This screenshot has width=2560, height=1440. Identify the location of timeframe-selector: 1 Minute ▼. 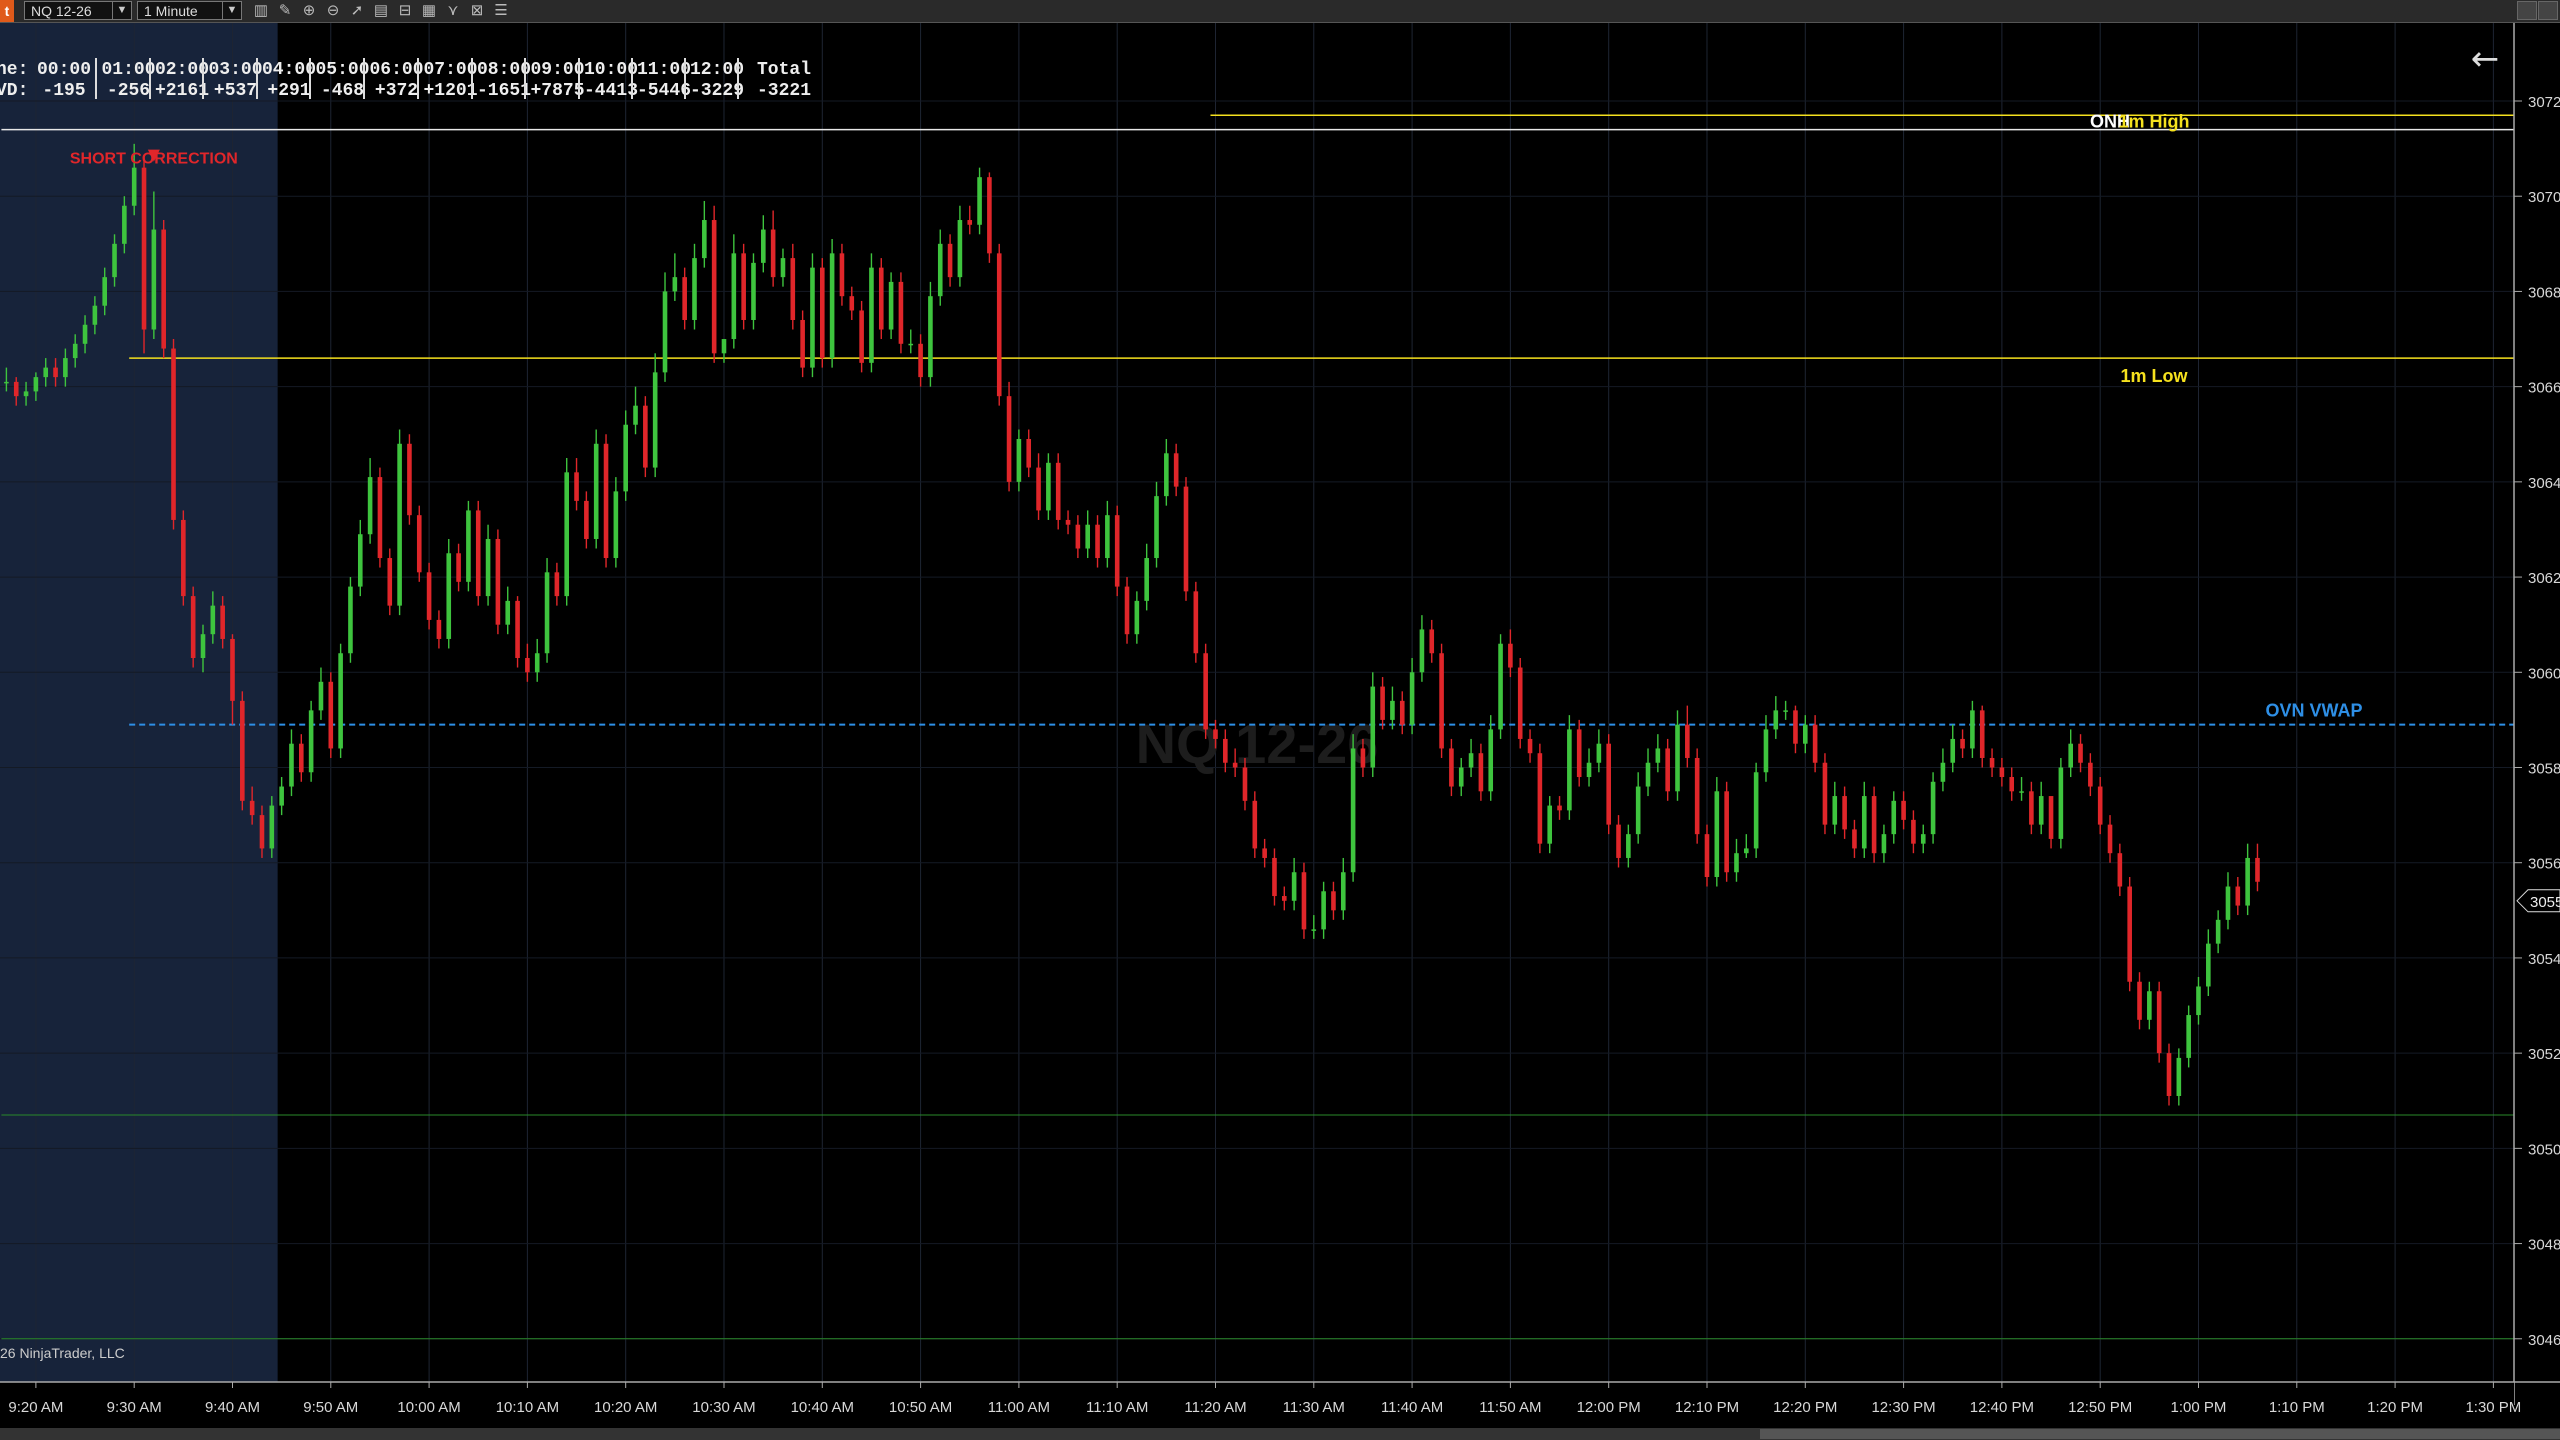
(189, 10).